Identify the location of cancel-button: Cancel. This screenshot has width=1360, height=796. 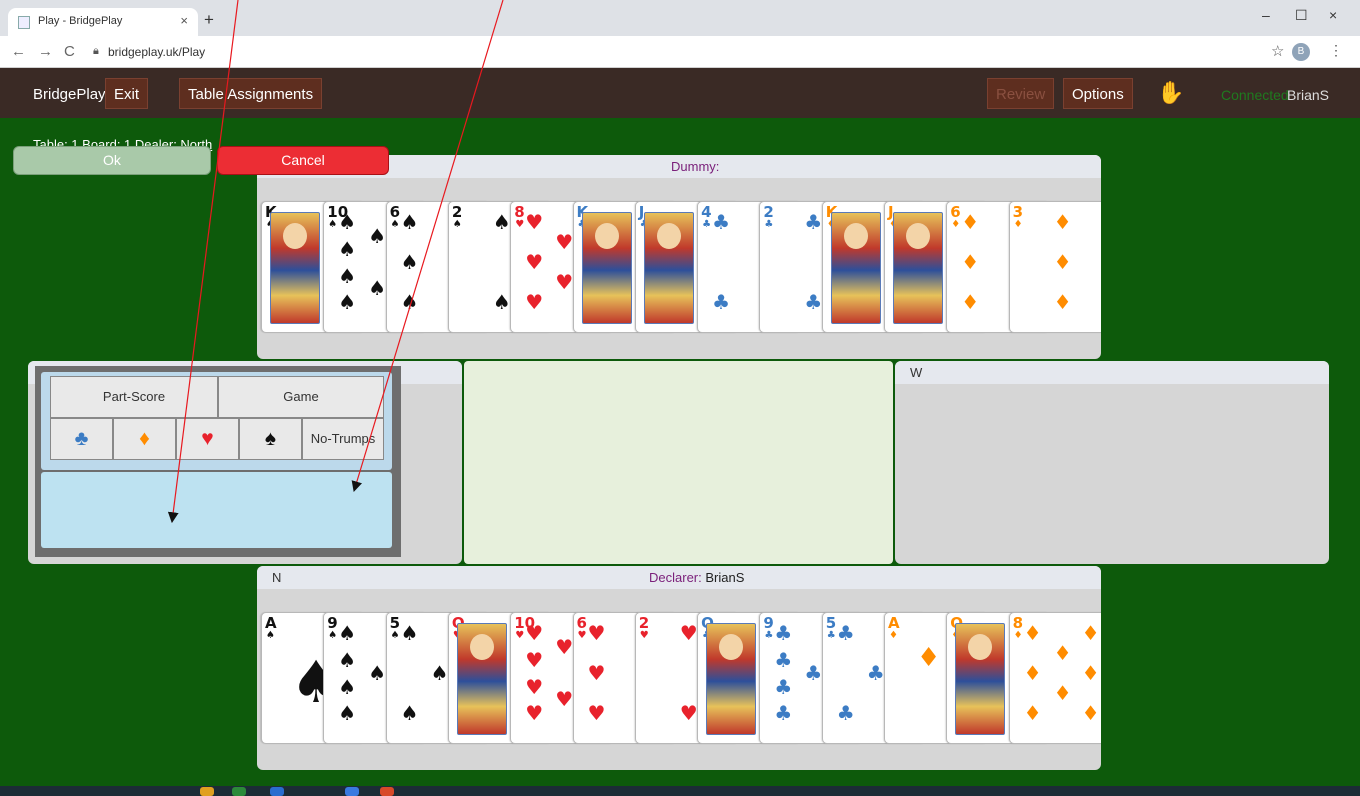
(303, 160).